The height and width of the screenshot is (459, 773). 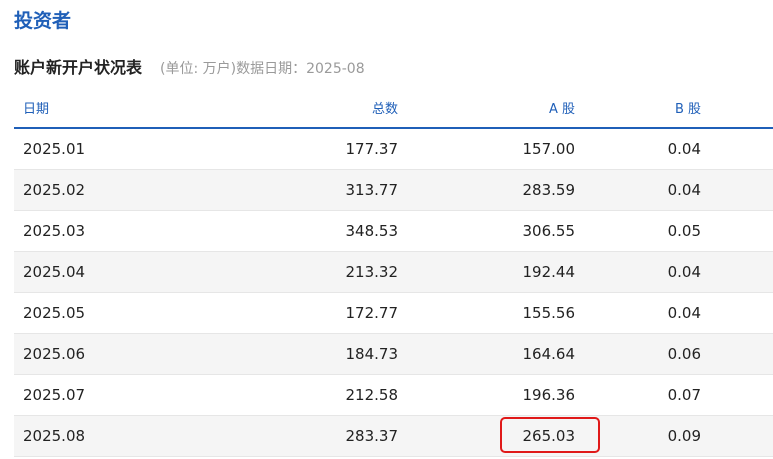 I want to click on cell-date: 2025.03, so click(x=74, y=231).